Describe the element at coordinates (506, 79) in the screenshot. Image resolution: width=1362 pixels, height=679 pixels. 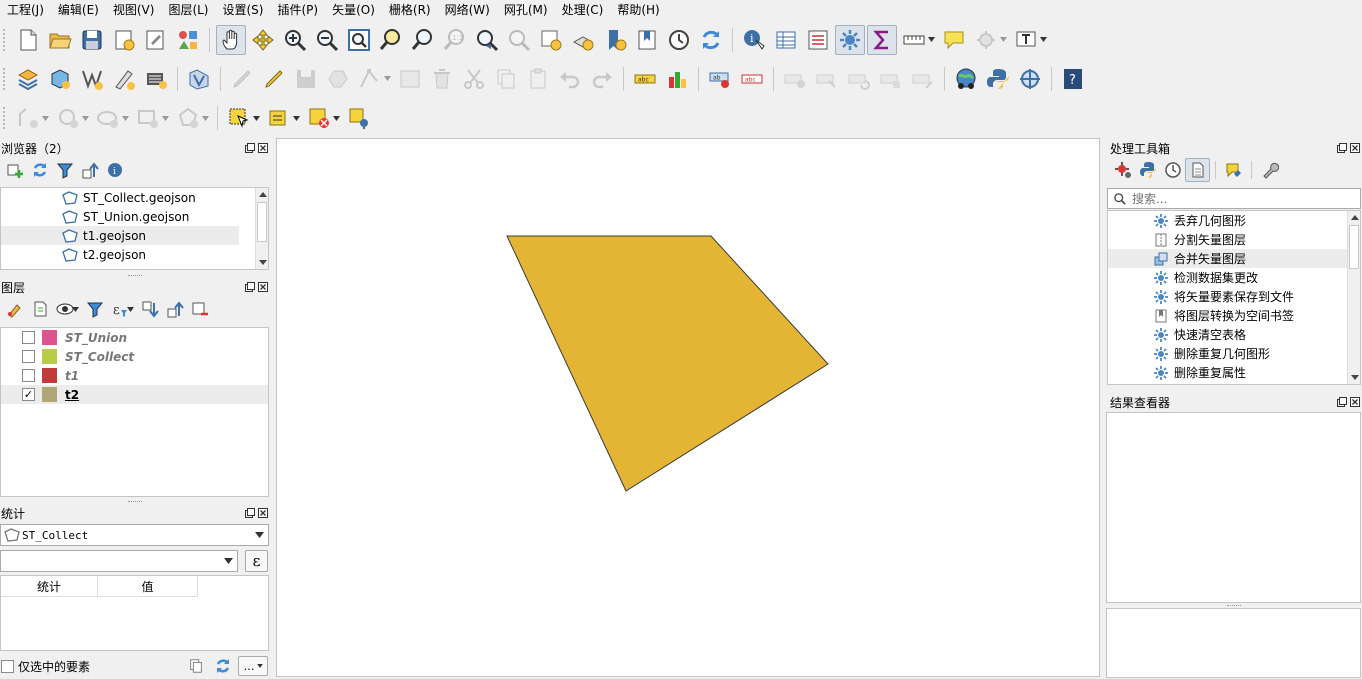
I see `copy-features-icon` at that location.